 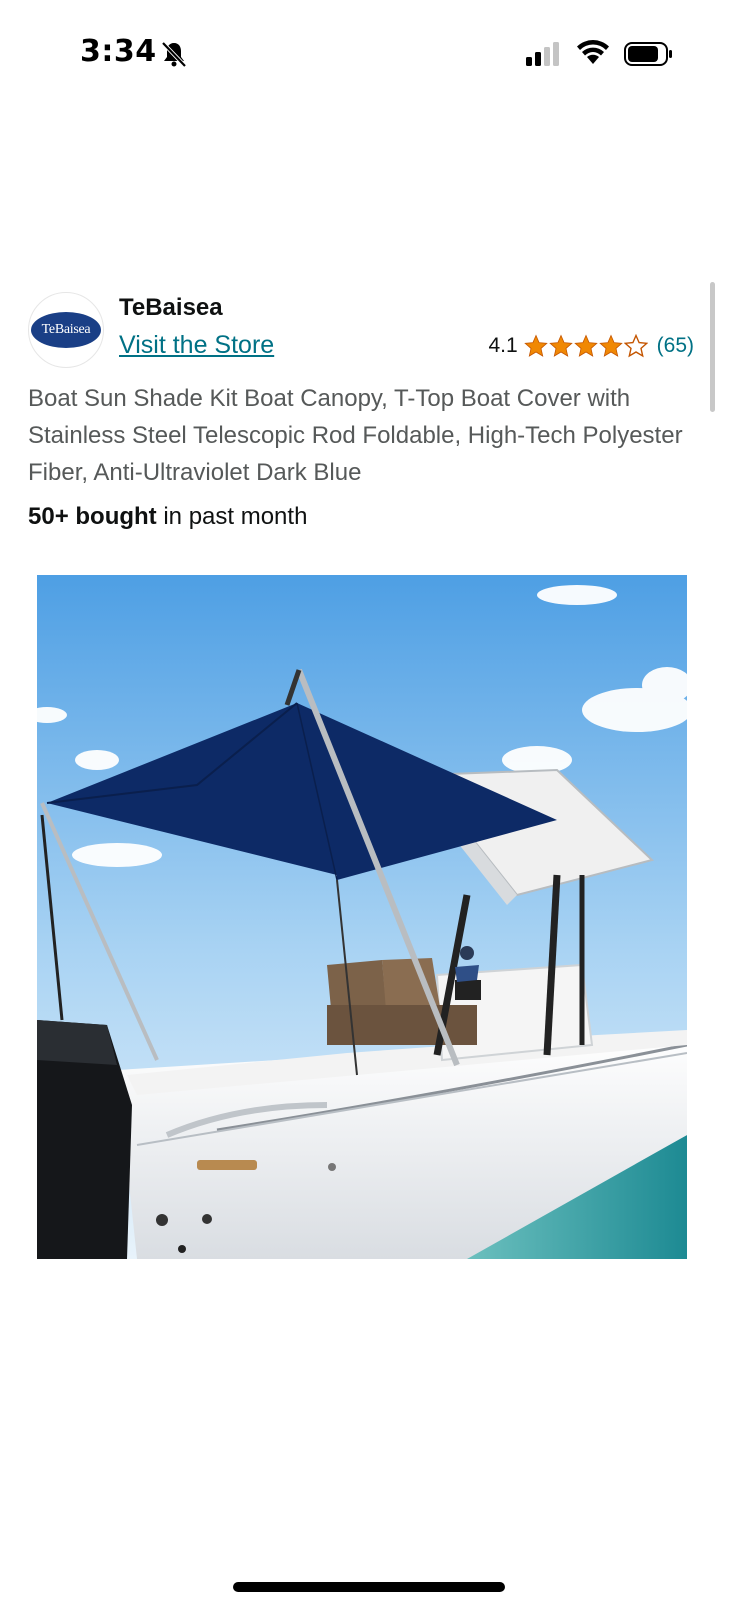 What do you see at coordinates (593, 52) in the screenshot?
I see `wifi-icon` at bounding box center [593, 52].